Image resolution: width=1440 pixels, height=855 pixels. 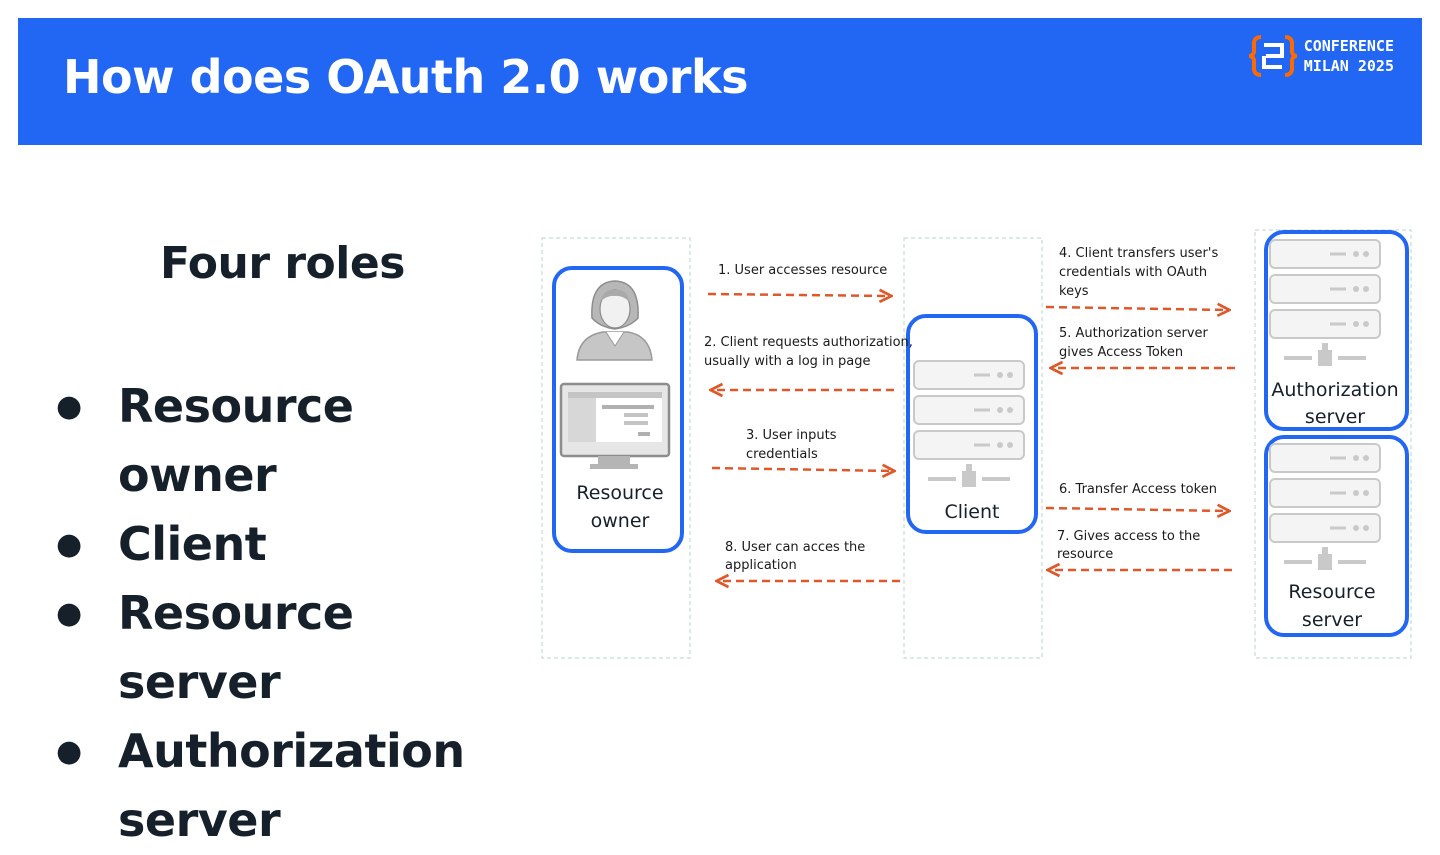 What do you see at coordinates (1085, 554) in the screenshot?
I see `step-7-label-2: resource` at bounding box center [1085, 554].